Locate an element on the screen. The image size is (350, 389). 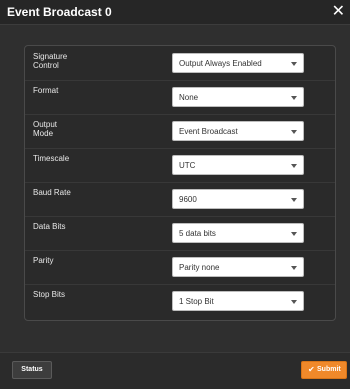
output-mode-label: Output Mode is located at coordinates (45, 129).